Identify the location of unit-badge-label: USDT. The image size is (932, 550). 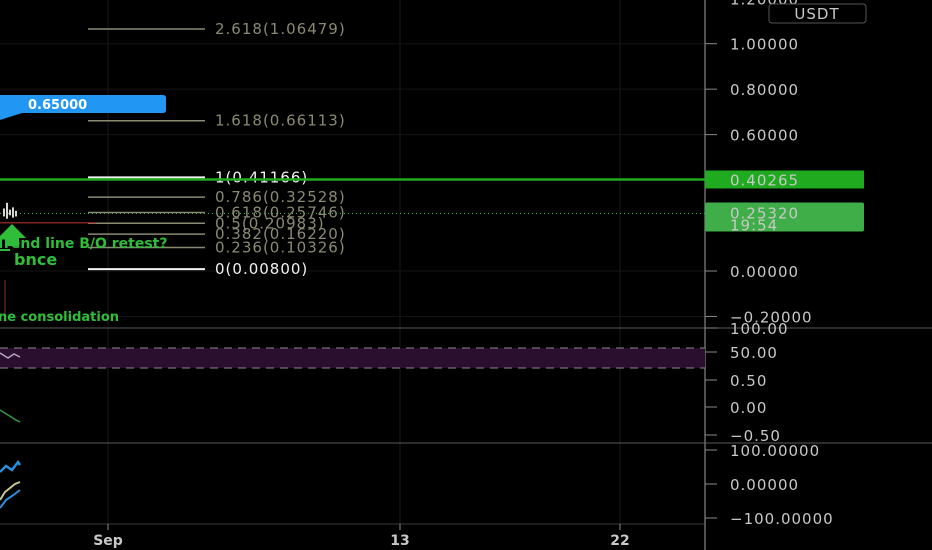
(816, 14).